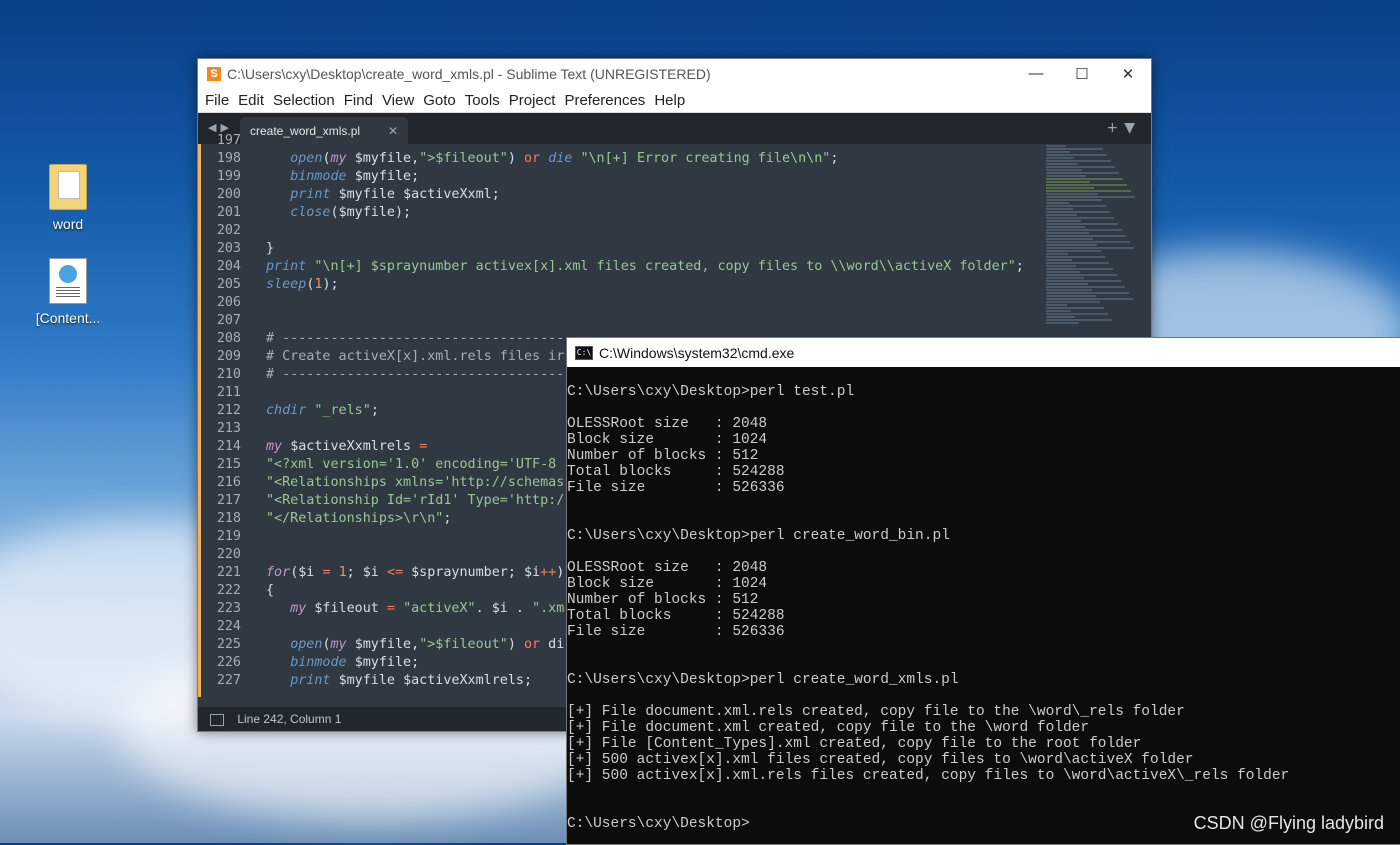 The height and width of the screenshot is (845, 1400). Describe the element at coordinates (676, 488) in the screenshot. I see `console-line: File size : 526336` at that location.